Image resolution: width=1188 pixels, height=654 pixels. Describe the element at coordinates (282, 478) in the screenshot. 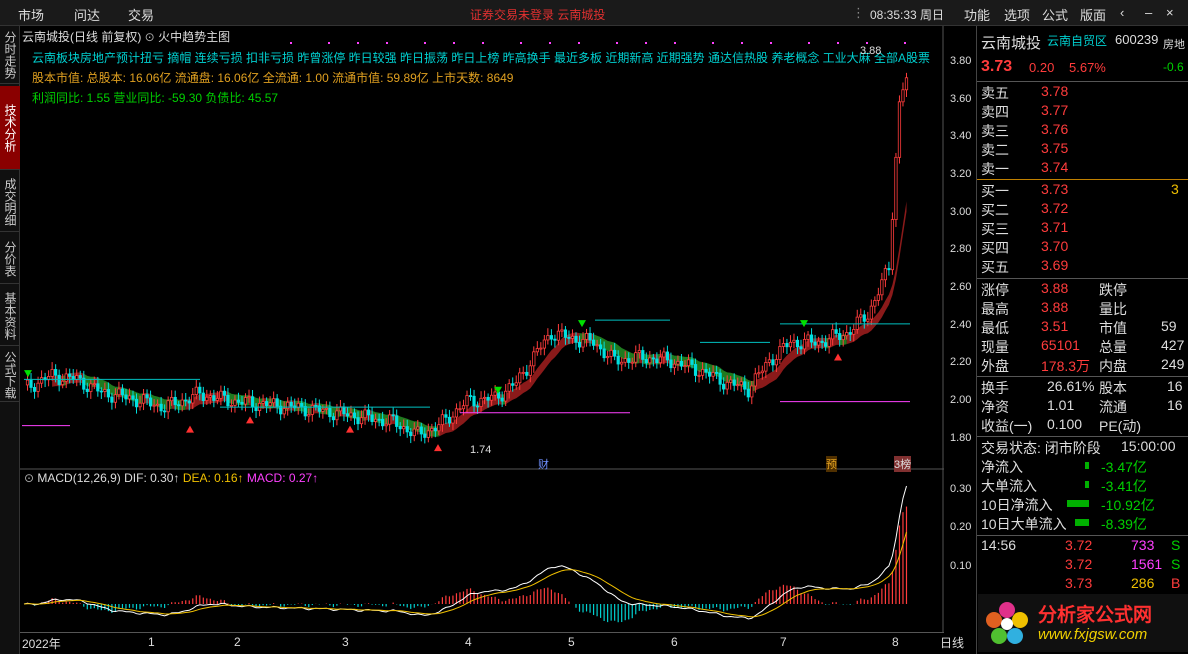

I see `macd-value: MACD: 0.27↑` at that location.